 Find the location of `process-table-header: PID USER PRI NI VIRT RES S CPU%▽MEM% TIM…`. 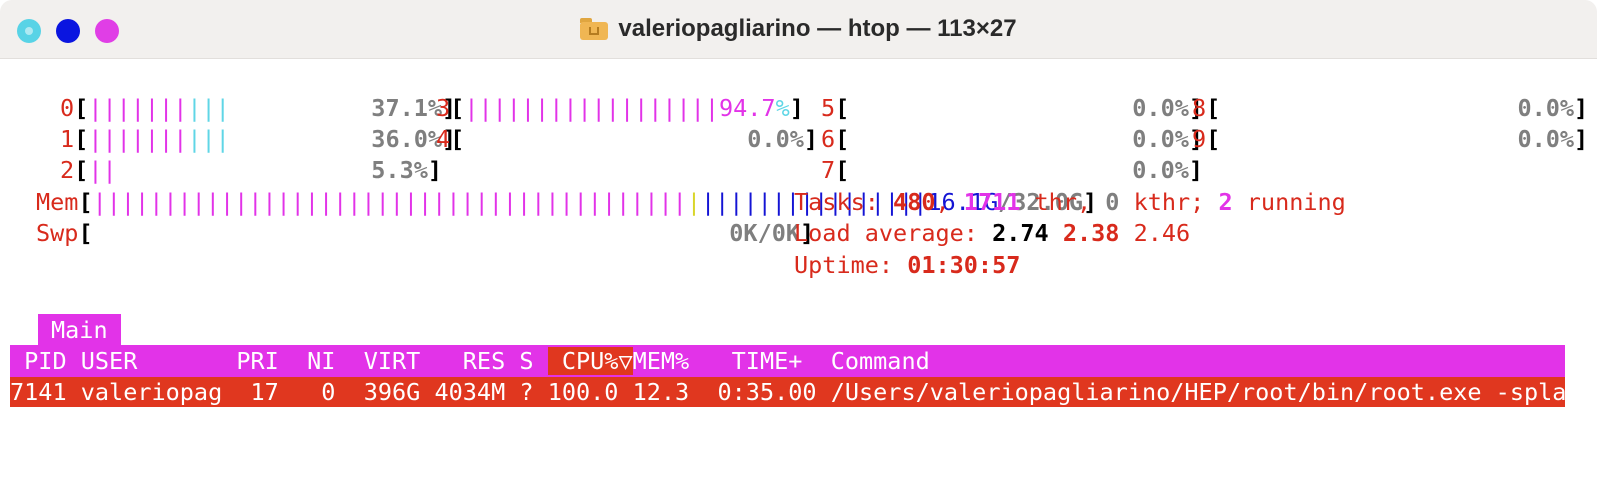

process-table-header: PID USER PRI NI VIRT RES S CPU%▽MEM% TIM… is located at coordinates (787, 361).